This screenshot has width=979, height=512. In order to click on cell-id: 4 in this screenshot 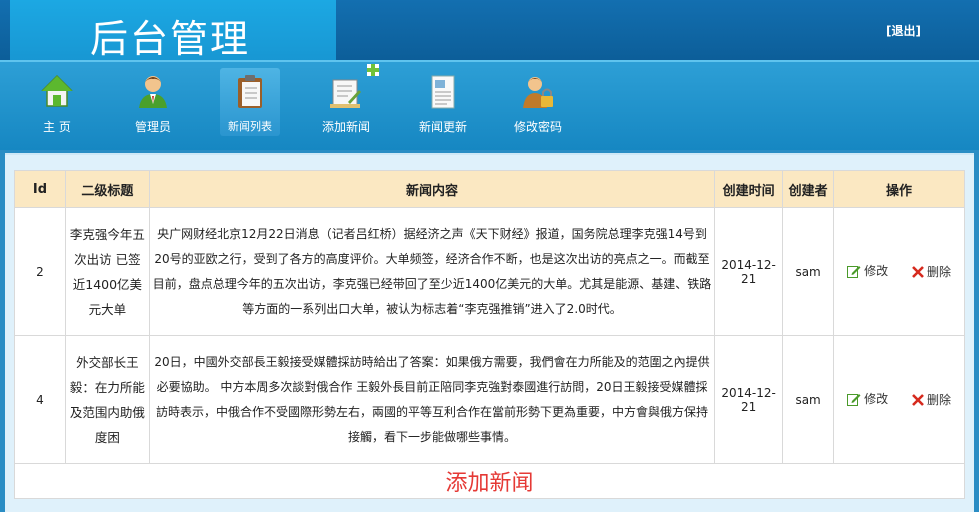, I will do `click(40, 399)`.